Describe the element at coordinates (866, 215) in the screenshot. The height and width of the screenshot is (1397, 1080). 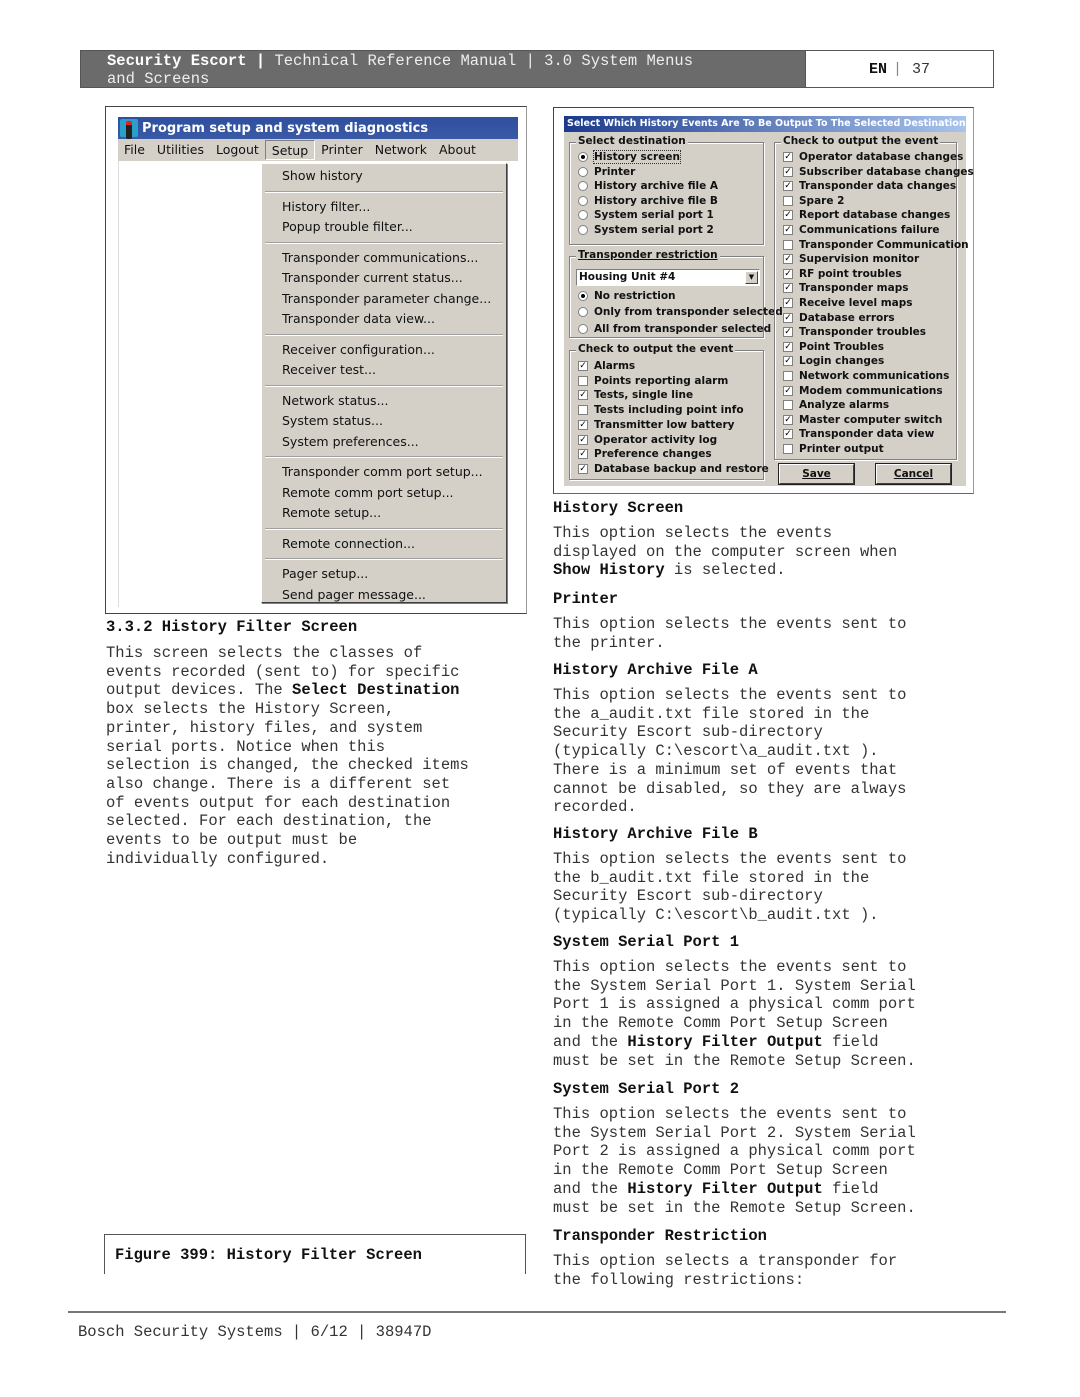
I see `event-report-database-changes: ✓ Report database changes` at that location.